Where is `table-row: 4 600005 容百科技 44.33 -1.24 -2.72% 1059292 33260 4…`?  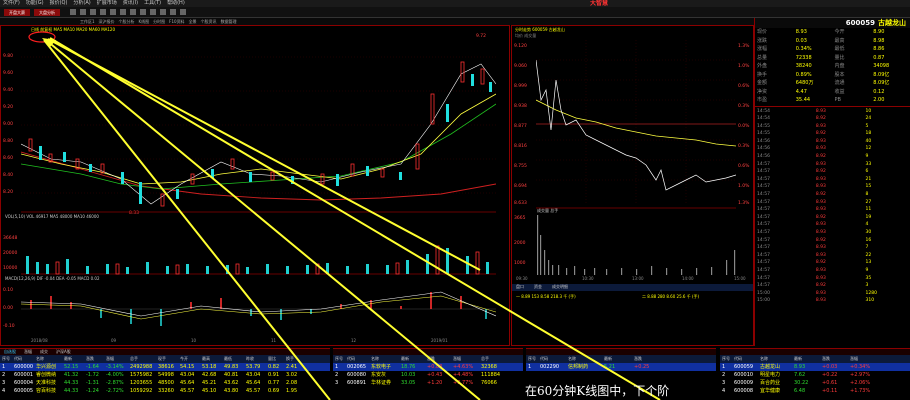 table-row: 4 600005 容百科技 44.33 -1.24 -2.72% 1059292 33260 4… is located at coordinates (165, 391).